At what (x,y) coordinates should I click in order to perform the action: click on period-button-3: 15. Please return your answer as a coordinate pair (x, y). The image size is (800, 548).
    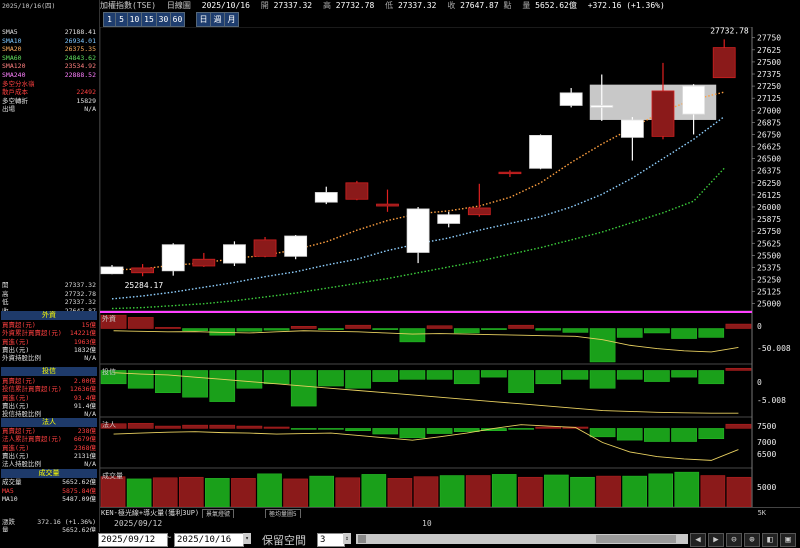
    Looking at the image, I should click on (149, 19).